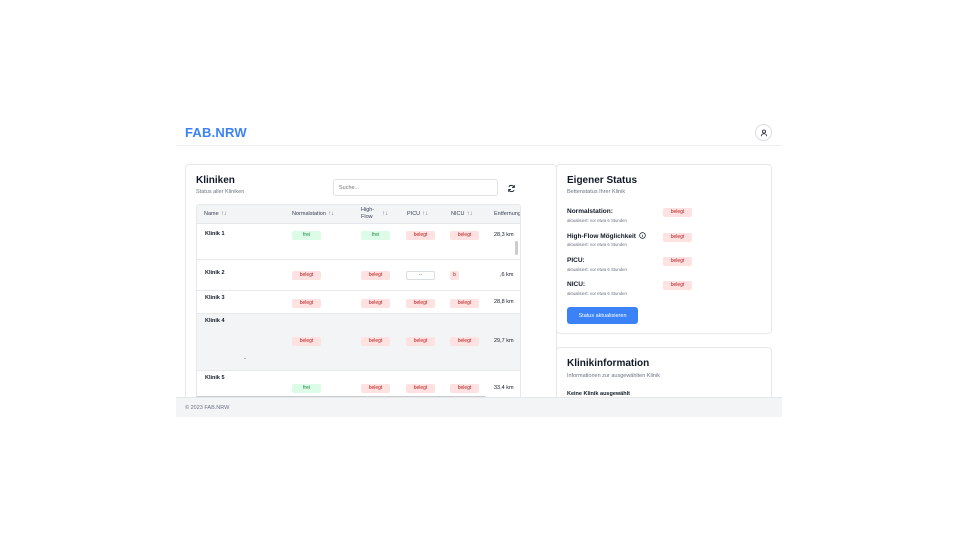 The image size is (960, 540). Describe the element at coordinates (245, 359) in the screenshot. I see `row-note: -` at that location.